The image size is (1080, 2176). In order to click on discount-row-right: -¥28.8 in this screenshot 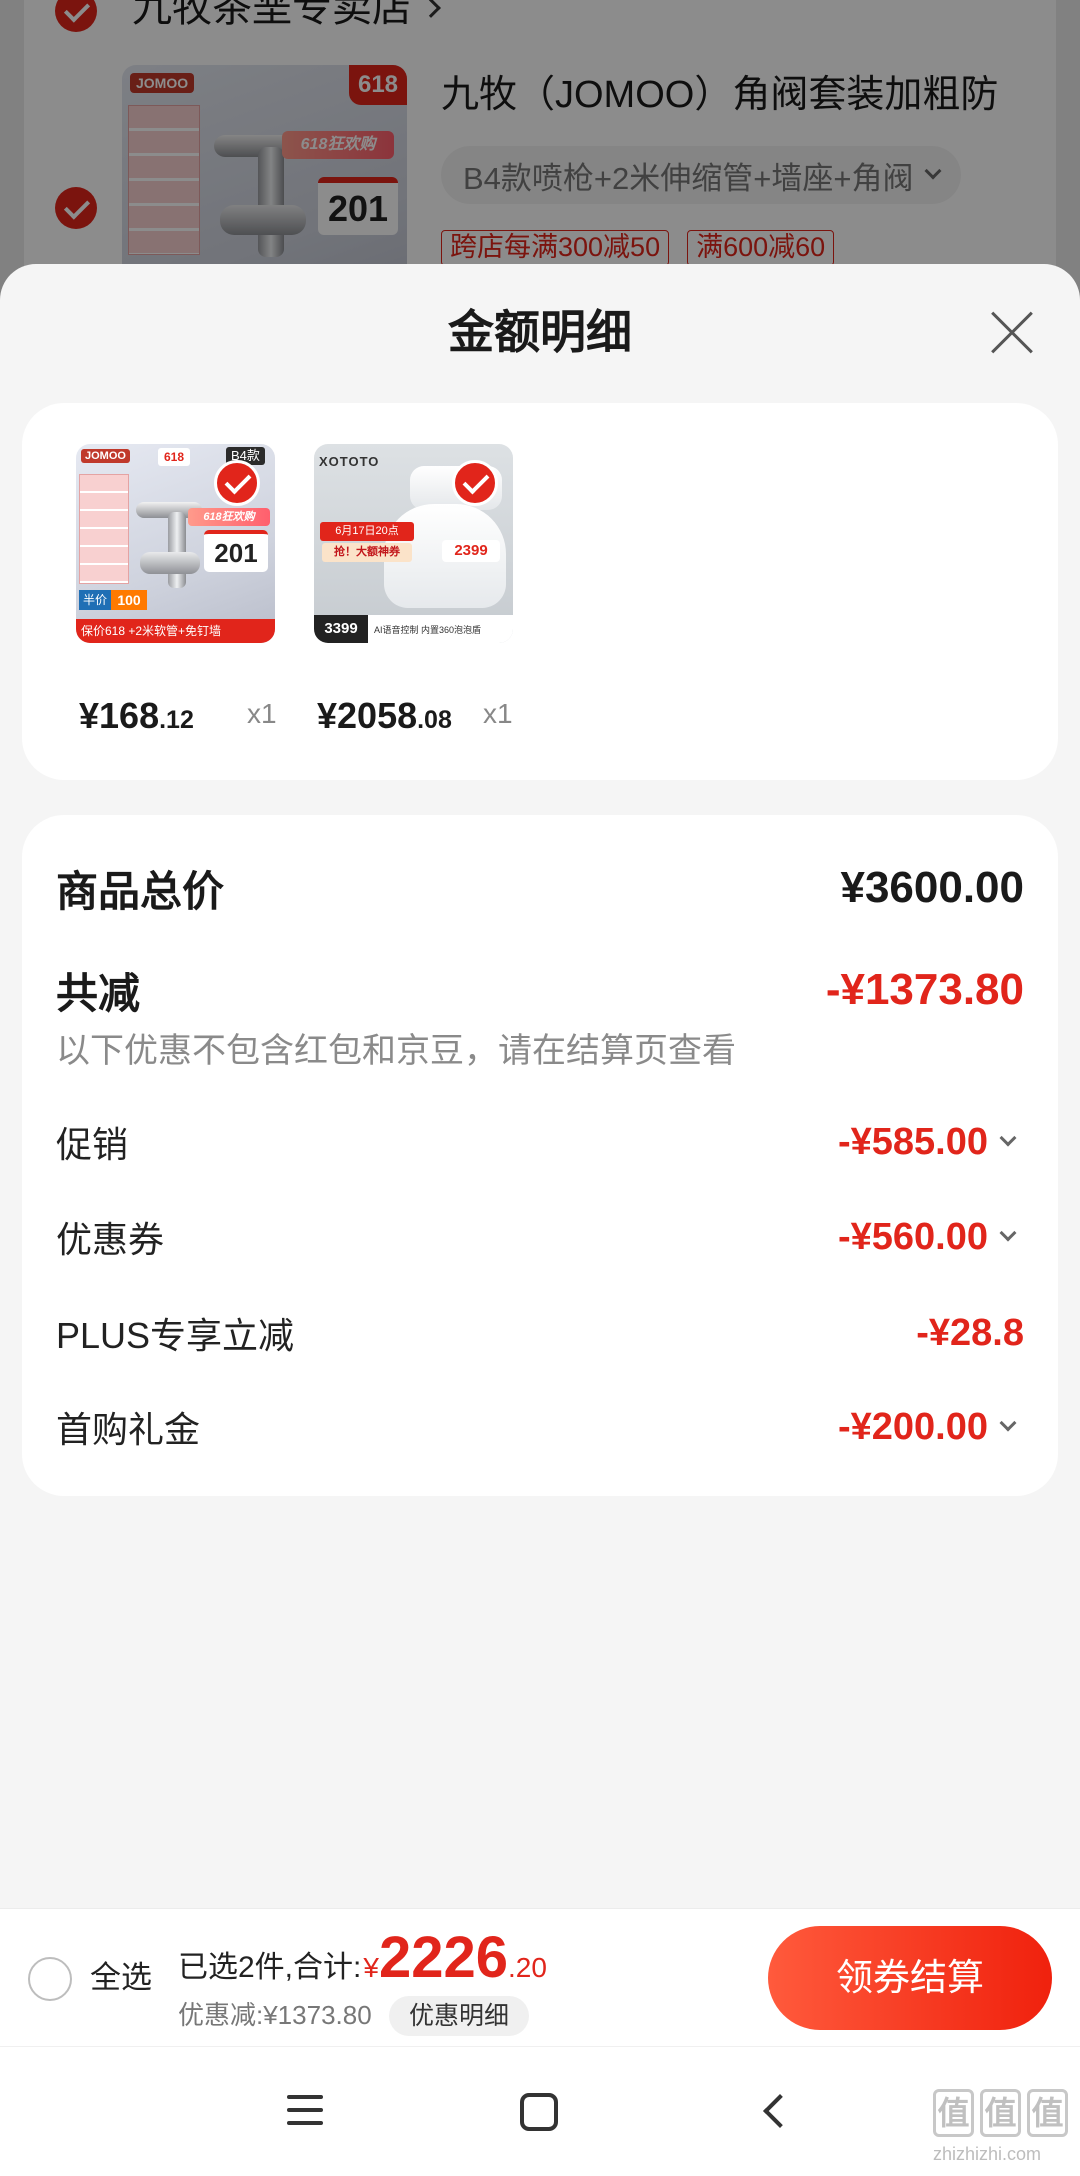, I will do `click(970, 1333)`.